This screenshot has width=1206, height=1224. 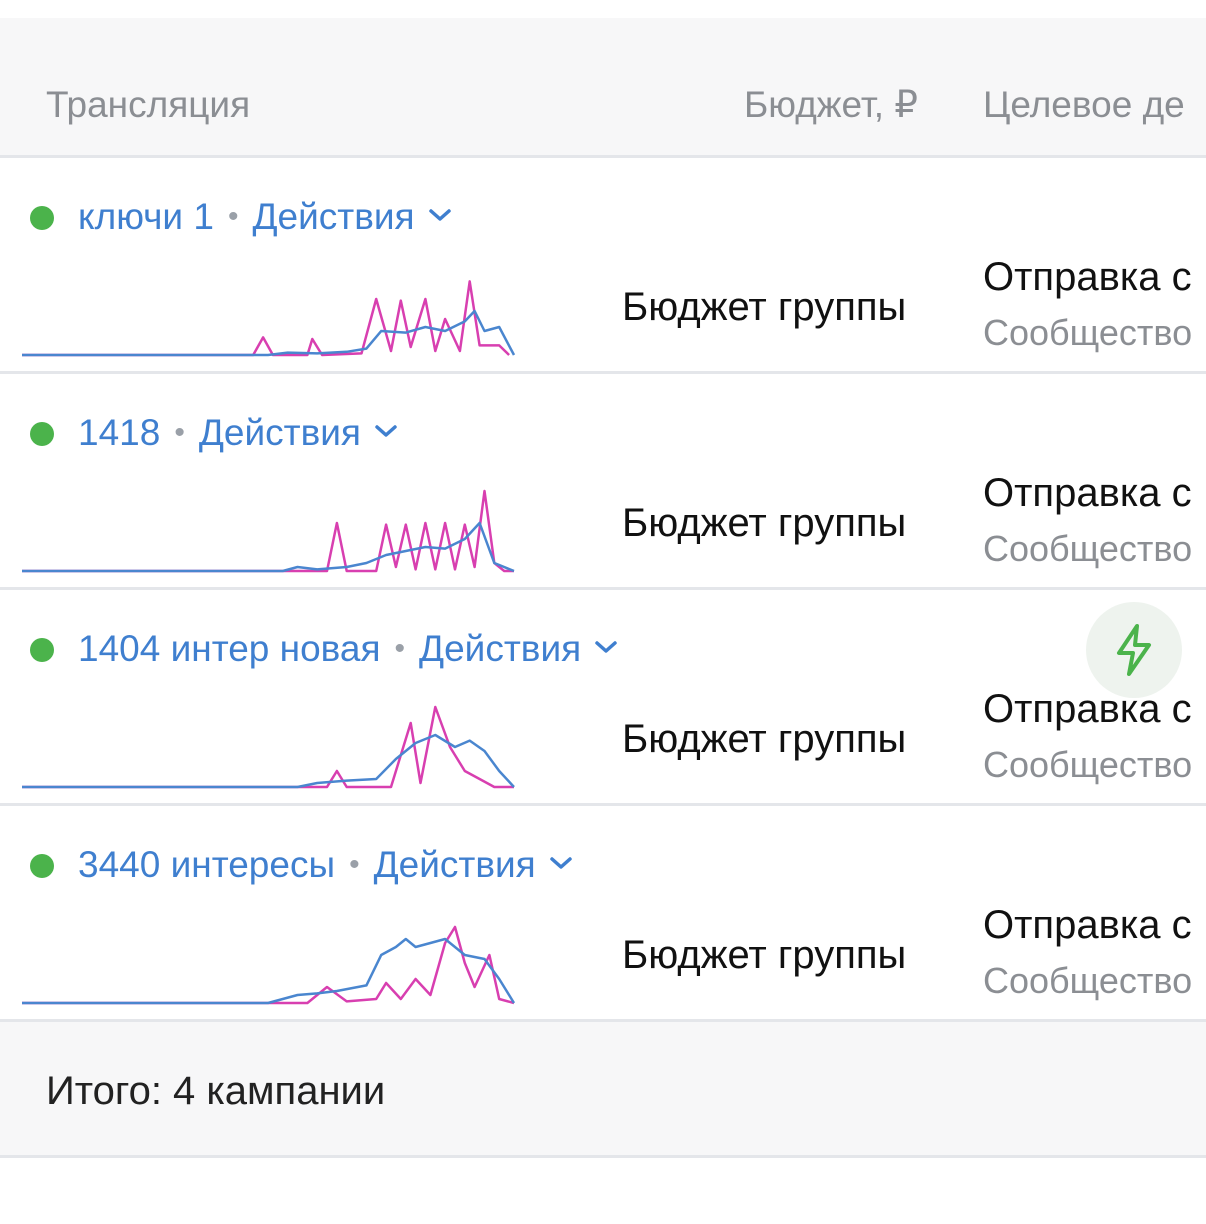 I want to click on table-footer: Итого: 4 кампании, so click(x=603, y=1090).